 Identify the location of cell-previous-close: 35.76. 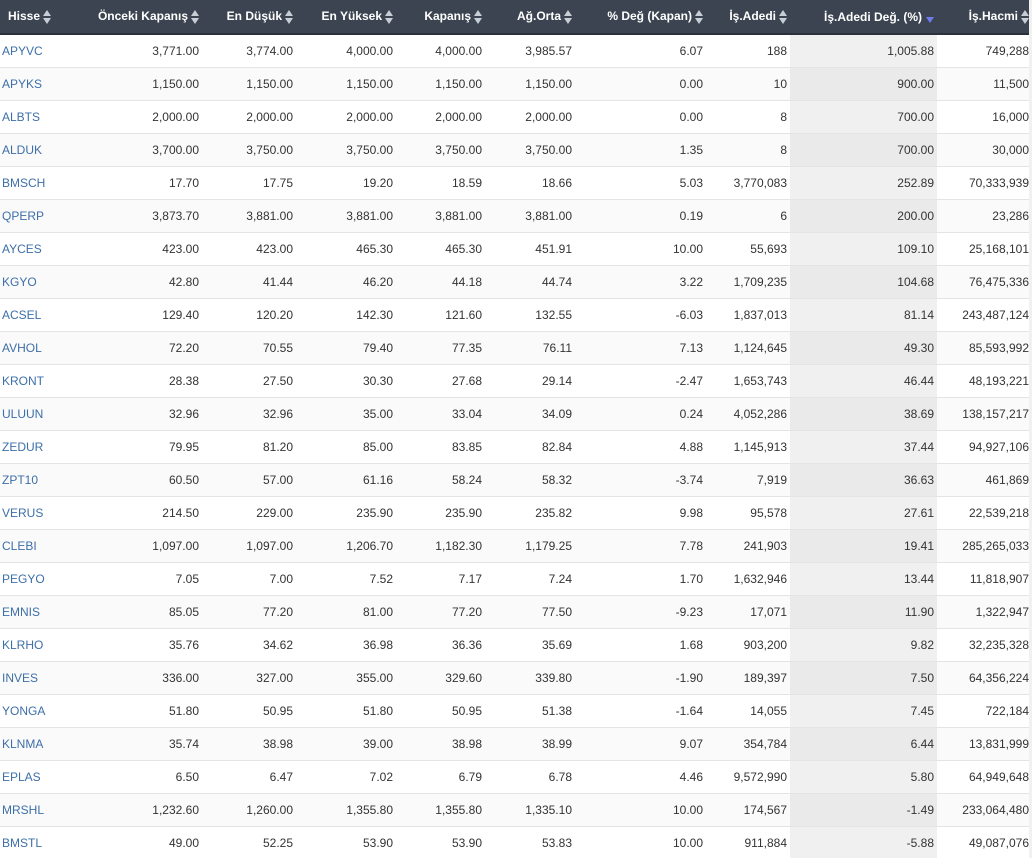
(124, 645).